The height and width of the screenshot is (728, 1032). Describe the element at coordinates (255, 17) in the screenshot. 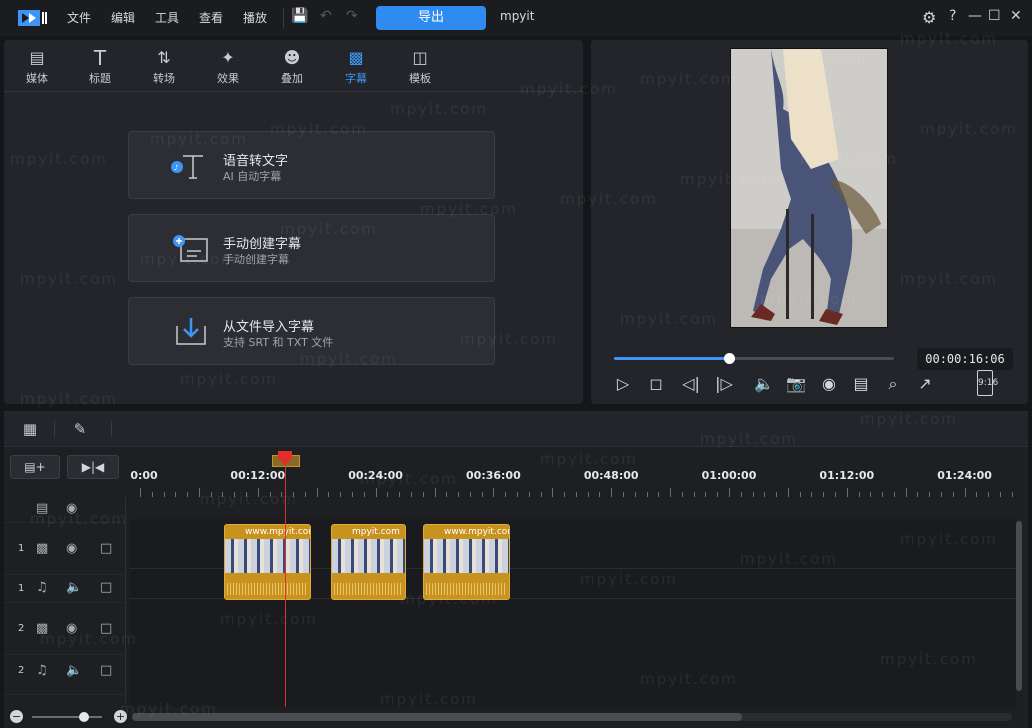

I see `menu-play: 播放` at that location.